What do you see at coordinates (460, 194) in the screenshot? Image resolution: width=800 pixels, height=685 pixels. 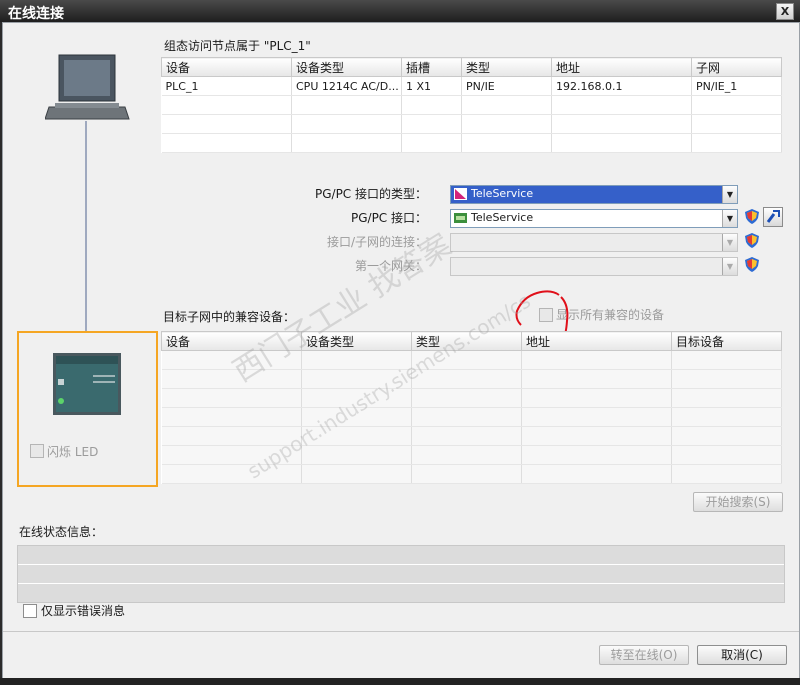 I see `teleservice-icon` at bounding box center [460, 194].